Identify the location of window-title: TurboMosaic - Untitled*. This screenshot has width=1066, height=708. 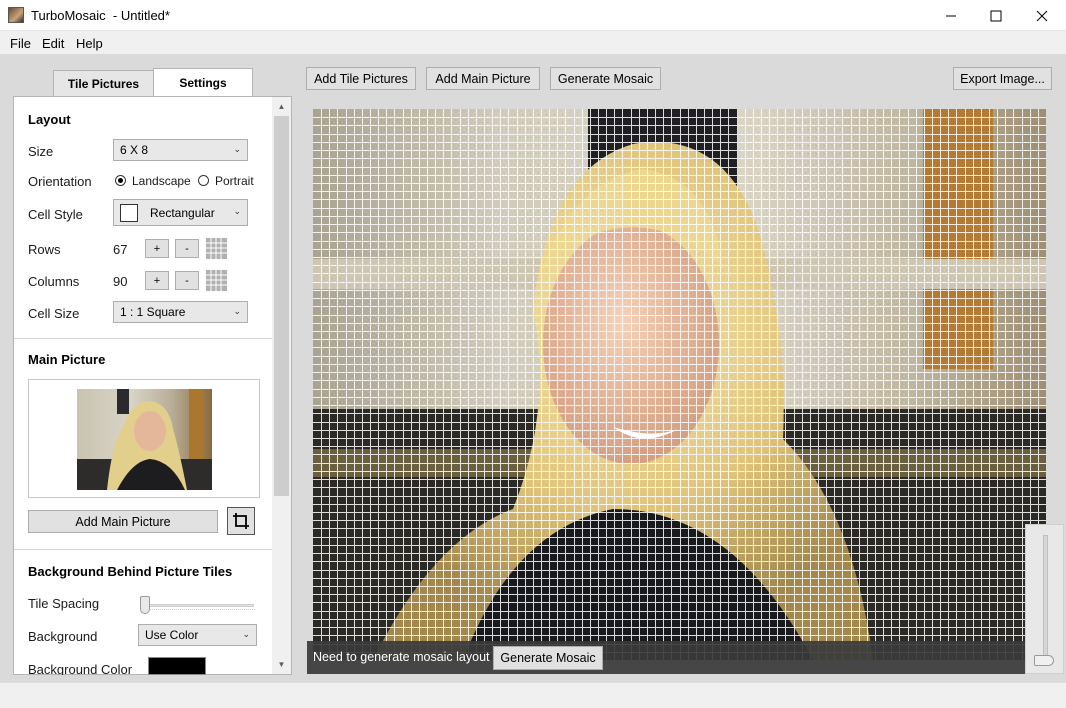
(100, 15).